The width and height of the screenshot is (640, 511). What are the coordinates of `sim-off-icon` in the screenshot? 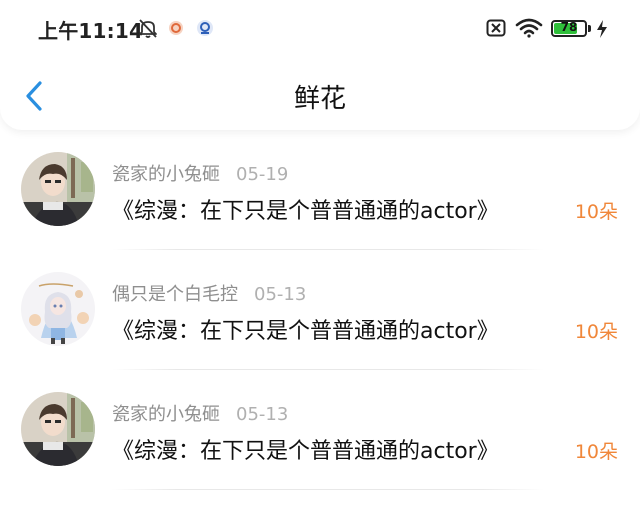 It's located at (496, 30).